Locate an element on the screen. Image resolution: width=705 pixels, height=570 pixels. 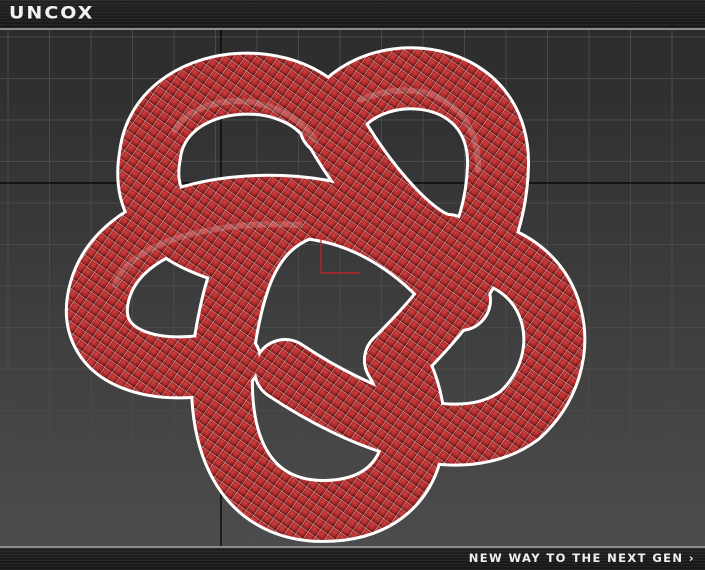
logo: UNCOX is located at coordinates (52, 13).